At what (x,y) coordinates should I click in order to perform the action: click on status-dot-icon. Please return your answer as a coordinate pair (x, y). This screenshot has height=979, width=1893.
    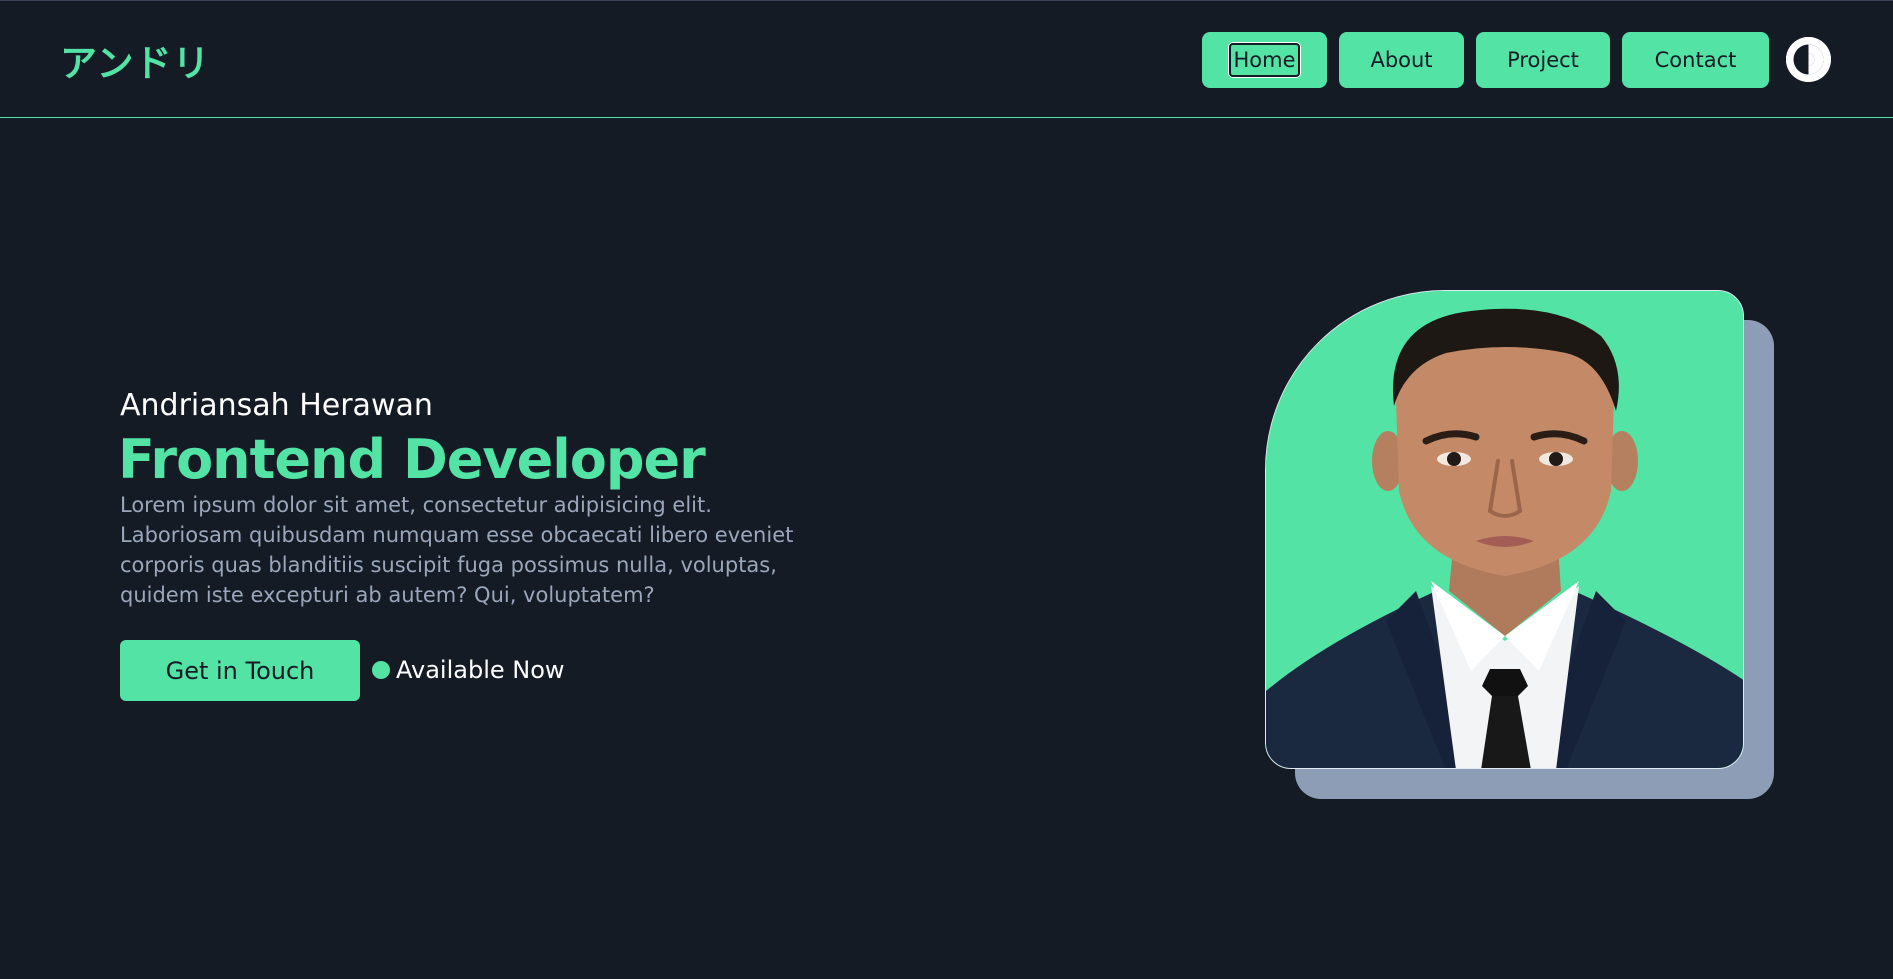
    Looking at the image, I should click on (381, 670).